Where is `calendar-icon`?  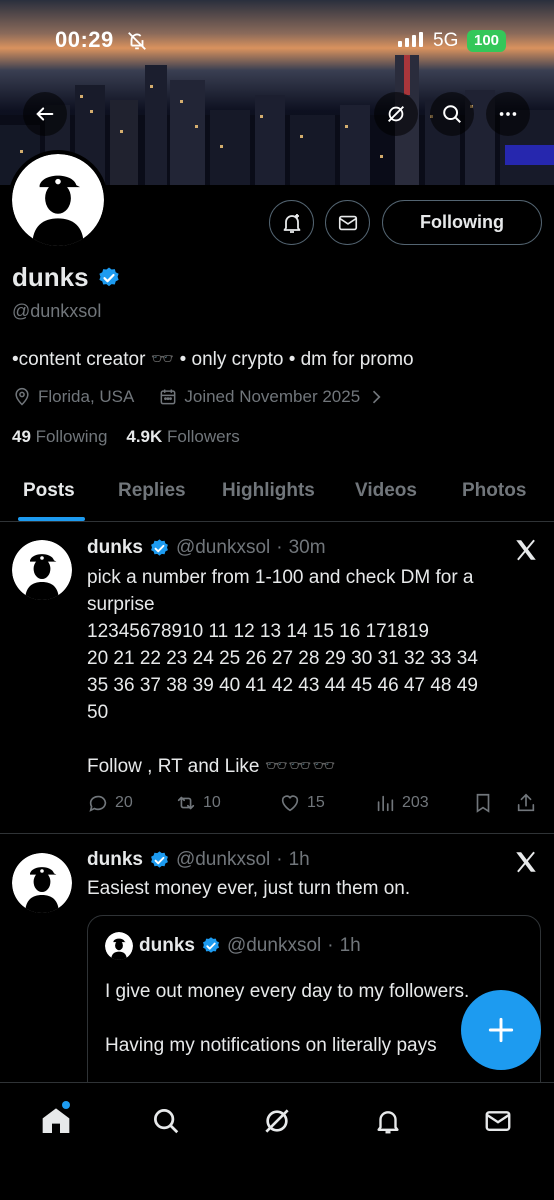 calendar-icon is located at coordinates (168, 397).